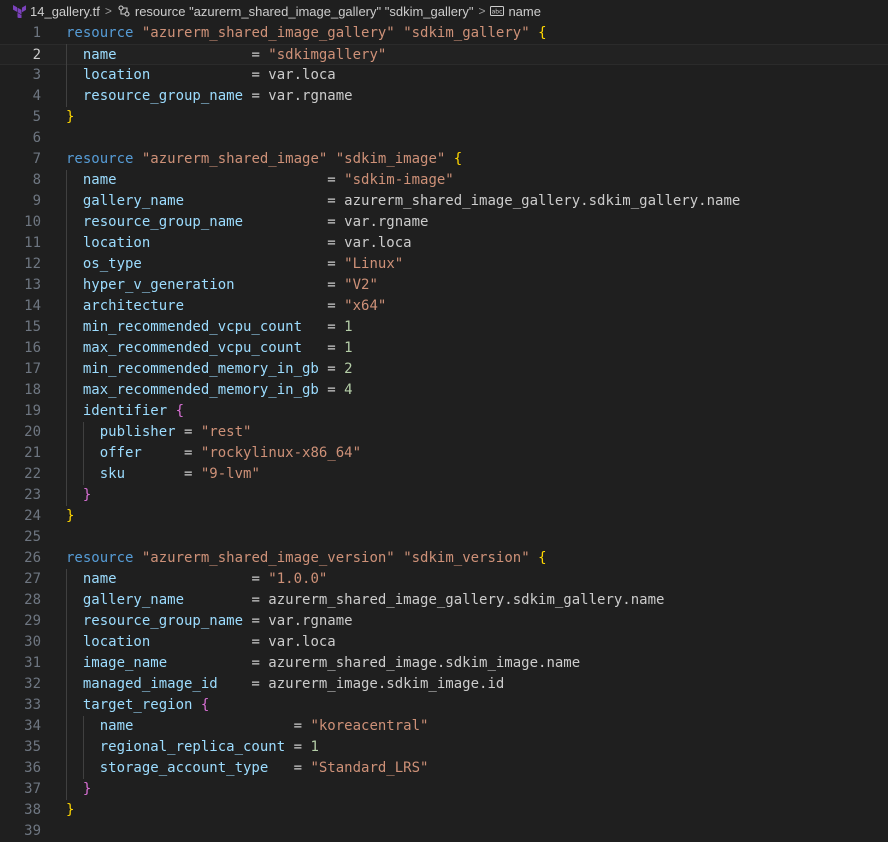  Describe the element at coordinates (444, 285) in the screenshot. I see `code-line: 13 hyper_v_generation = "V2"` at that location.